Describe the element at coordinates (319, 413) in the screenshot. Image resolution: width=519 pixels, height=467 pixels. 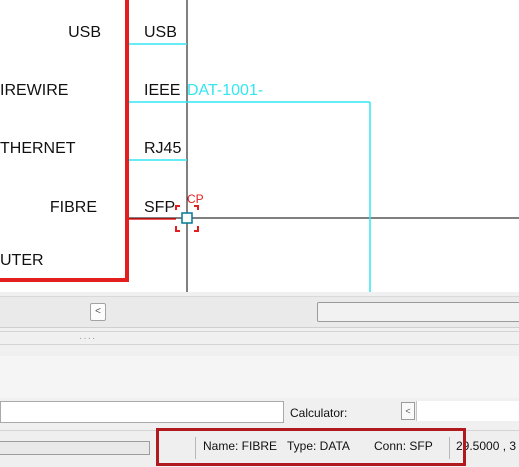
I see `calculator-label: Calculator:` at that location.